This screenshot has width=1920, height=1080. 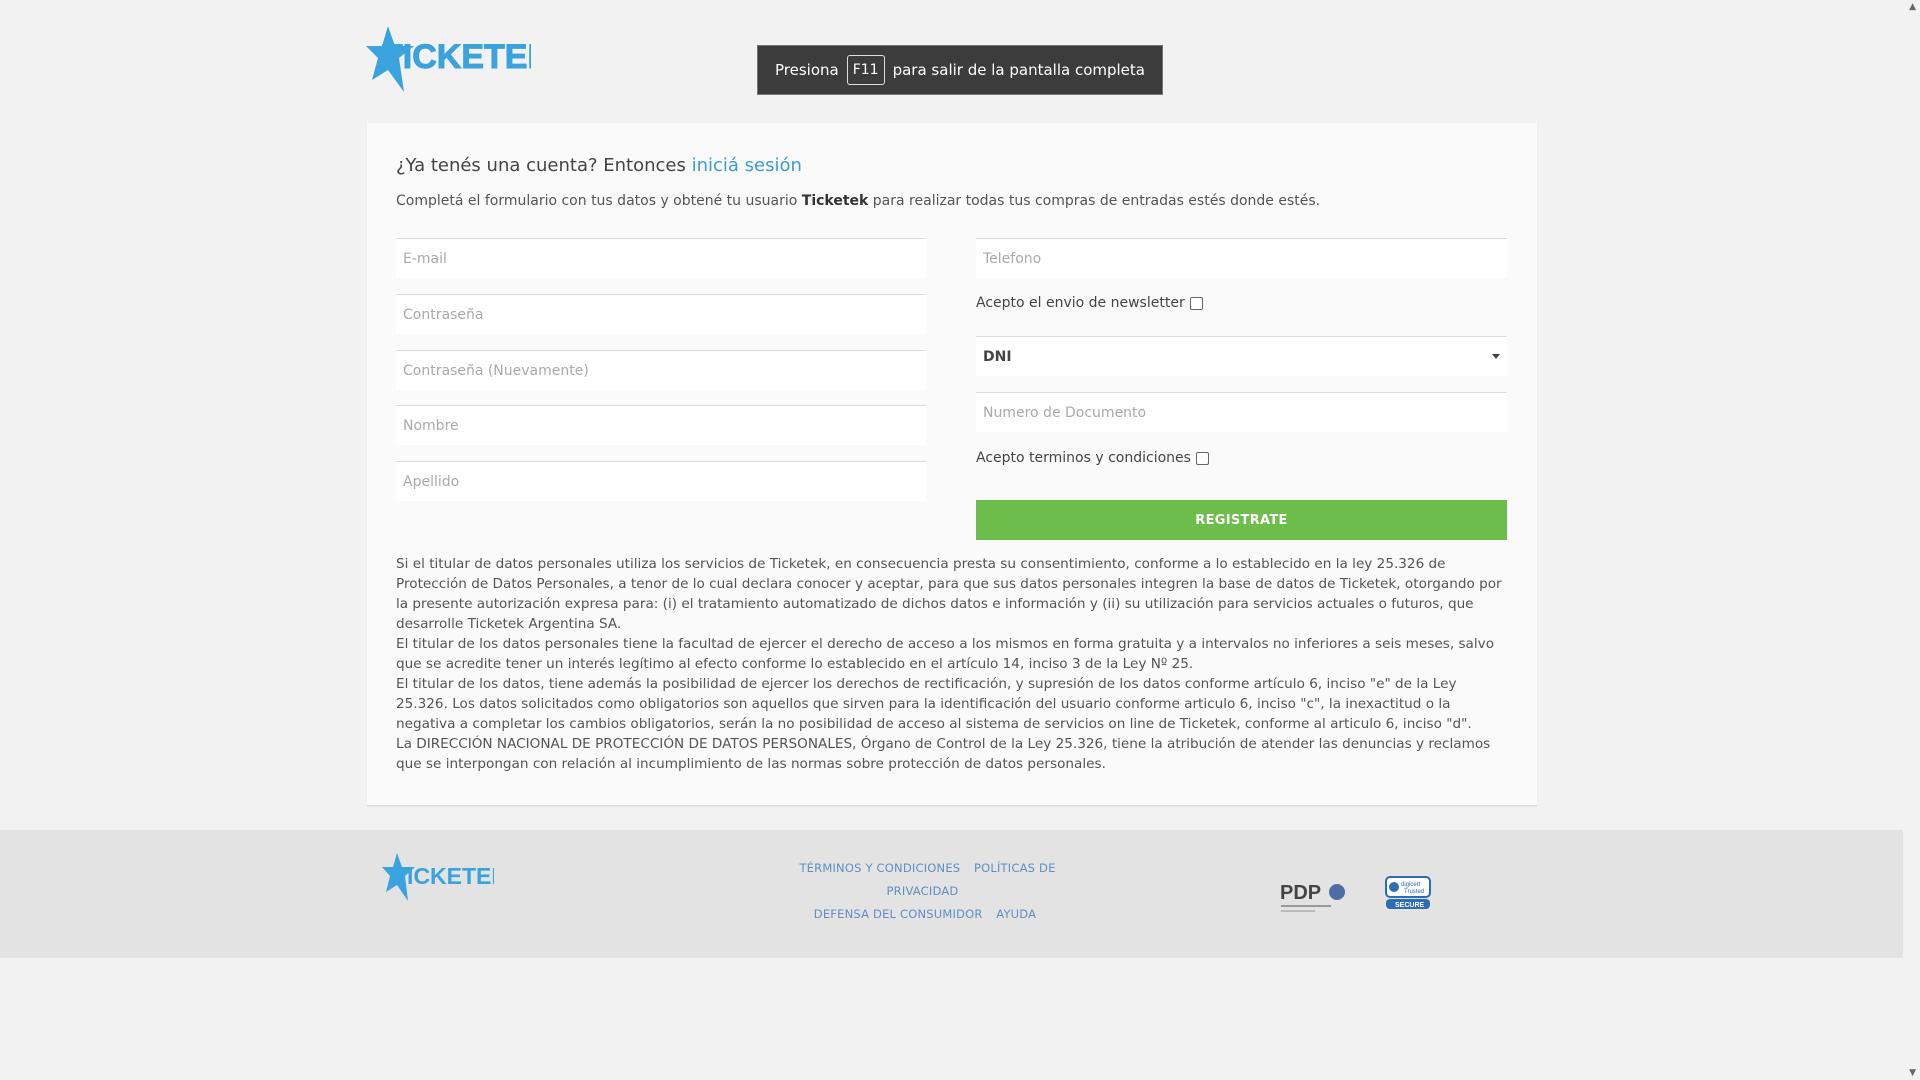 I want to click on email-field, so click(x=661, y=258).